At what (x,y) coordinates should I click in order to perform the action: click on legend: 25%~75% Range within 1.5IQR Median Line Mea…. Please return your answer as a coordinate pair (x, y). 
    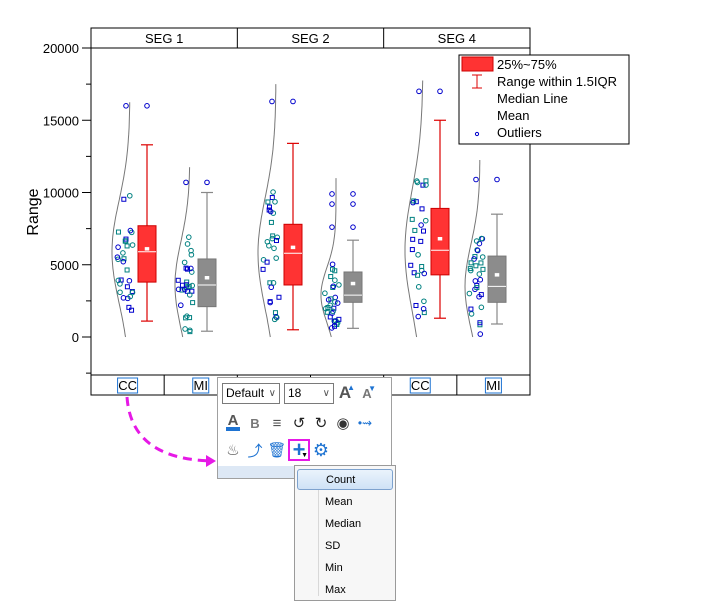
    Looking at the image, I should click on (544, 99).